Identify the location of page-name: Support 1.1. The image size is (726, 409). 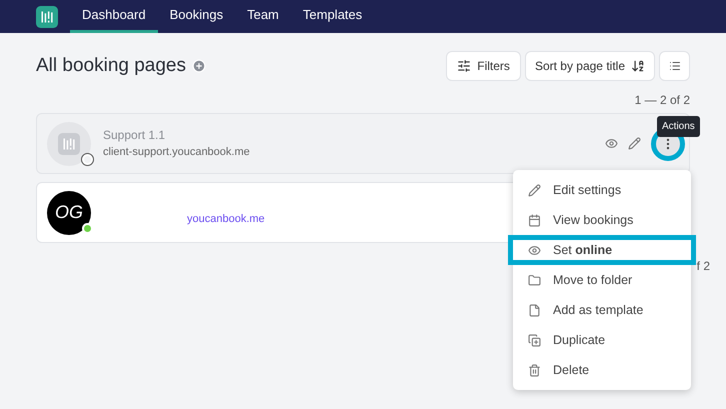
(134, 135).